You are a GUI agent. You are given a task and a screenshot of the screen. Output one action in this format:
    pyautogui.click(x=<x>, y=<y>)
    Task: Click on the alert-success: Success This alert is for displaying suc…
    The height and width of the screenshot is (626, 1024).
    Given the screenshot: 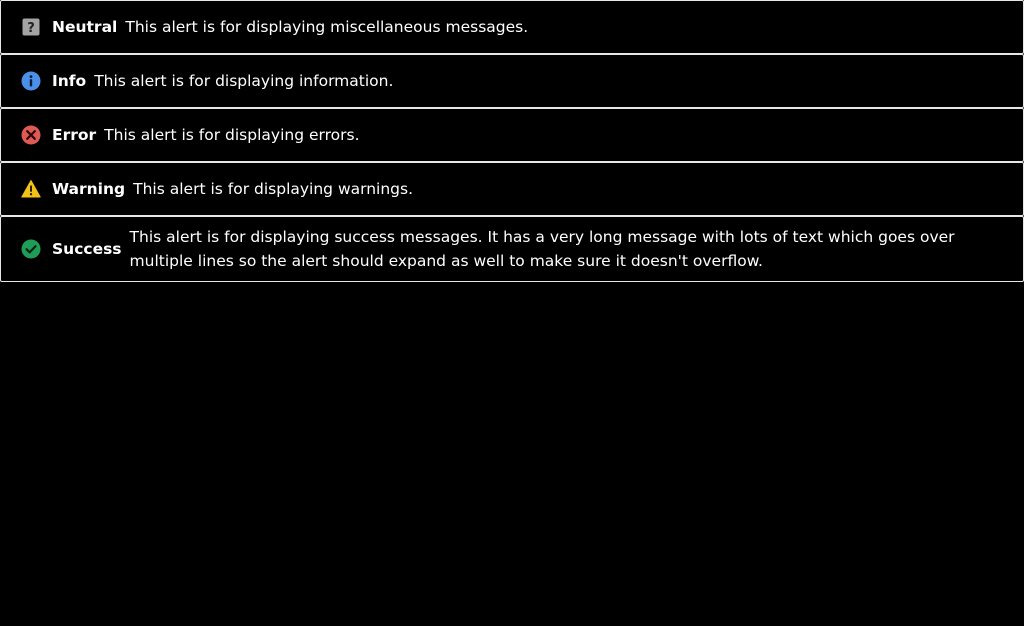 What is the action you would take?
    pyautogui.click(x=512, y=249)
    